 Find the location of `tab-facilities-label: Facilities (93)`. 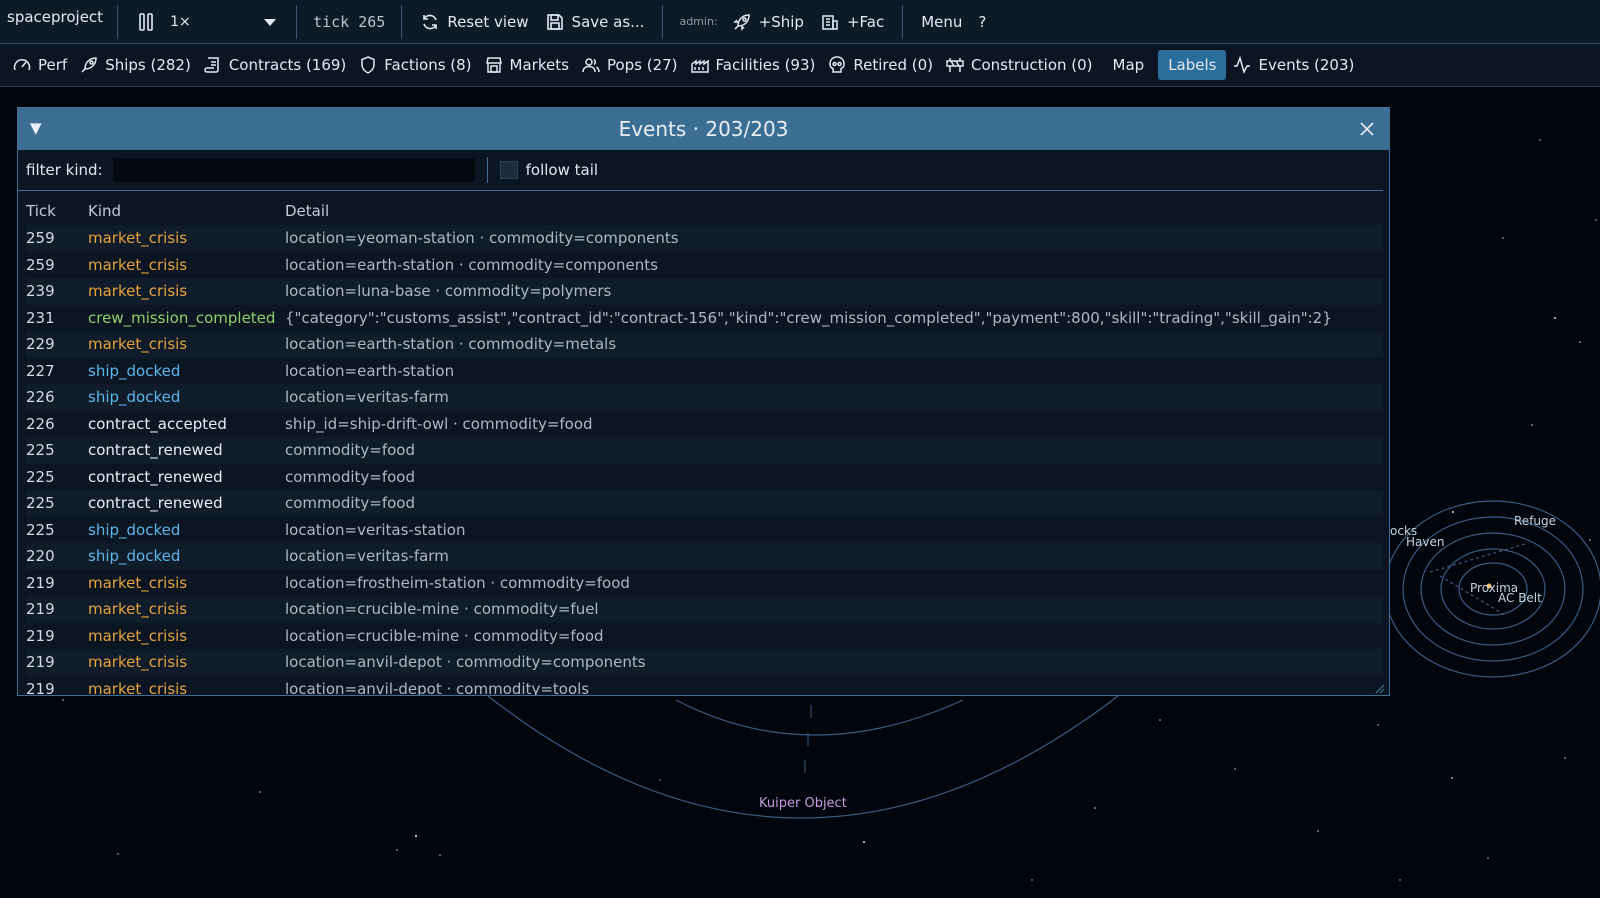

tab-facilities-label: Facilities (93) is located at coordinates (765, 65).